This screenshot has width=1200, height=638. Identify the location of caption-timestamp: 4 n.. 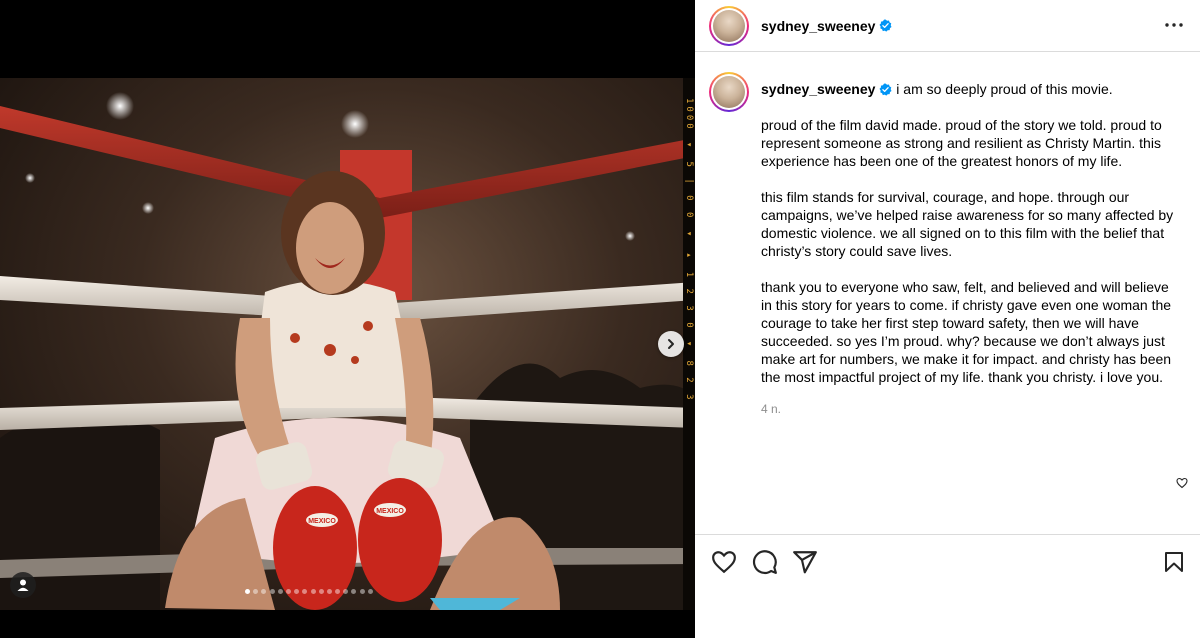
(971, 409).